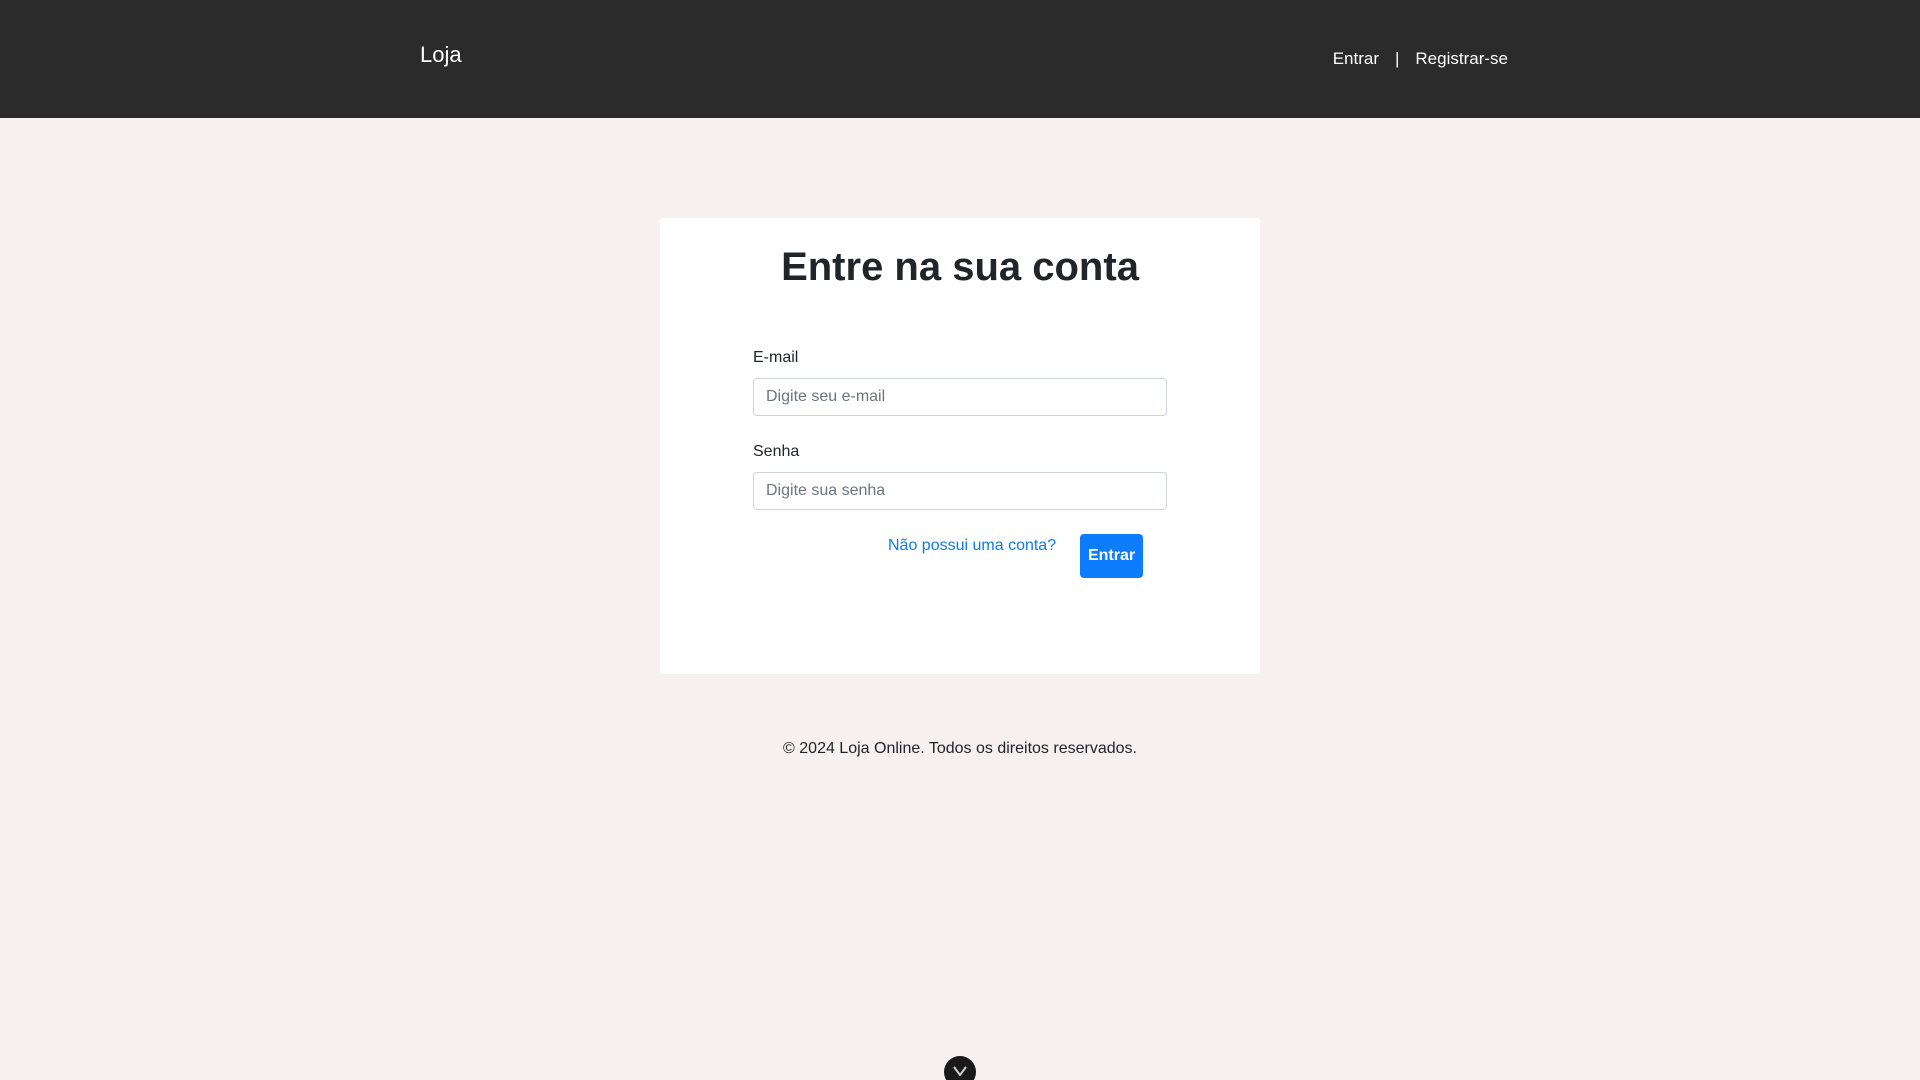  I want to click on nav-register-link: Registrar-se, so click(1461, 59).